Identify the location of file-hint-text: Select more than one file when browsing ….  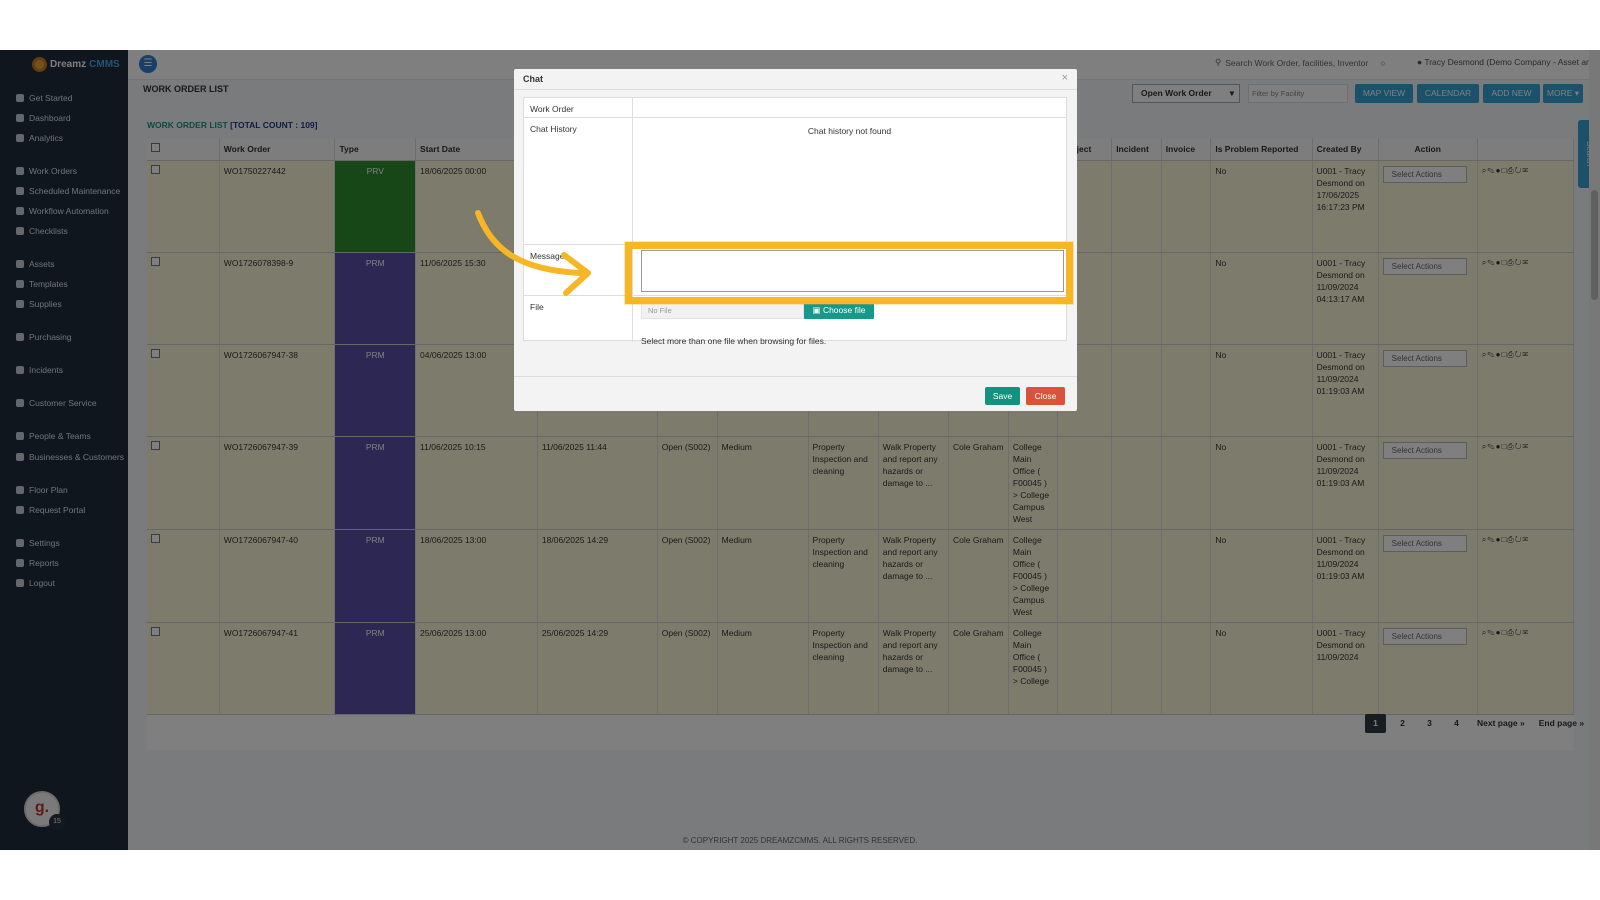
(734, 341).